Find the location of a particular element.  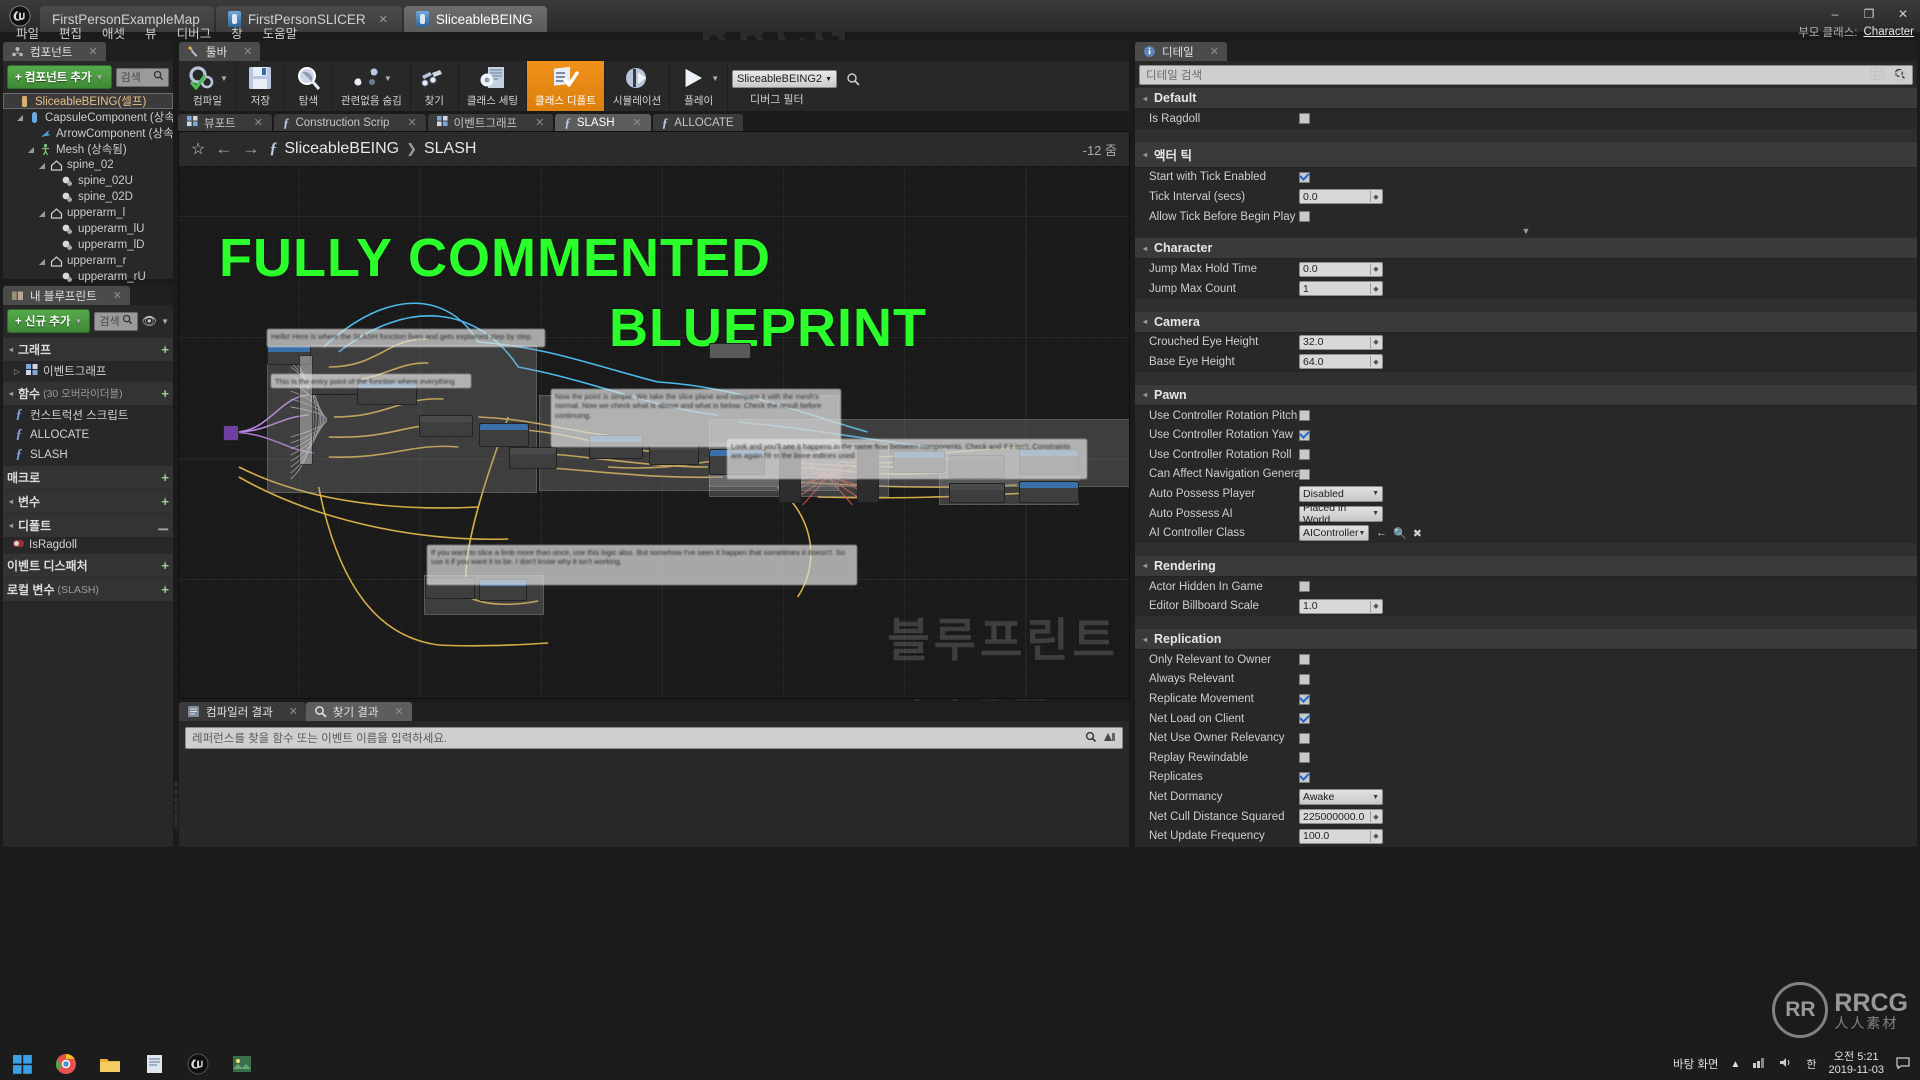

toolbar-button-find: 찾기 is located at coordinates (435, 86).